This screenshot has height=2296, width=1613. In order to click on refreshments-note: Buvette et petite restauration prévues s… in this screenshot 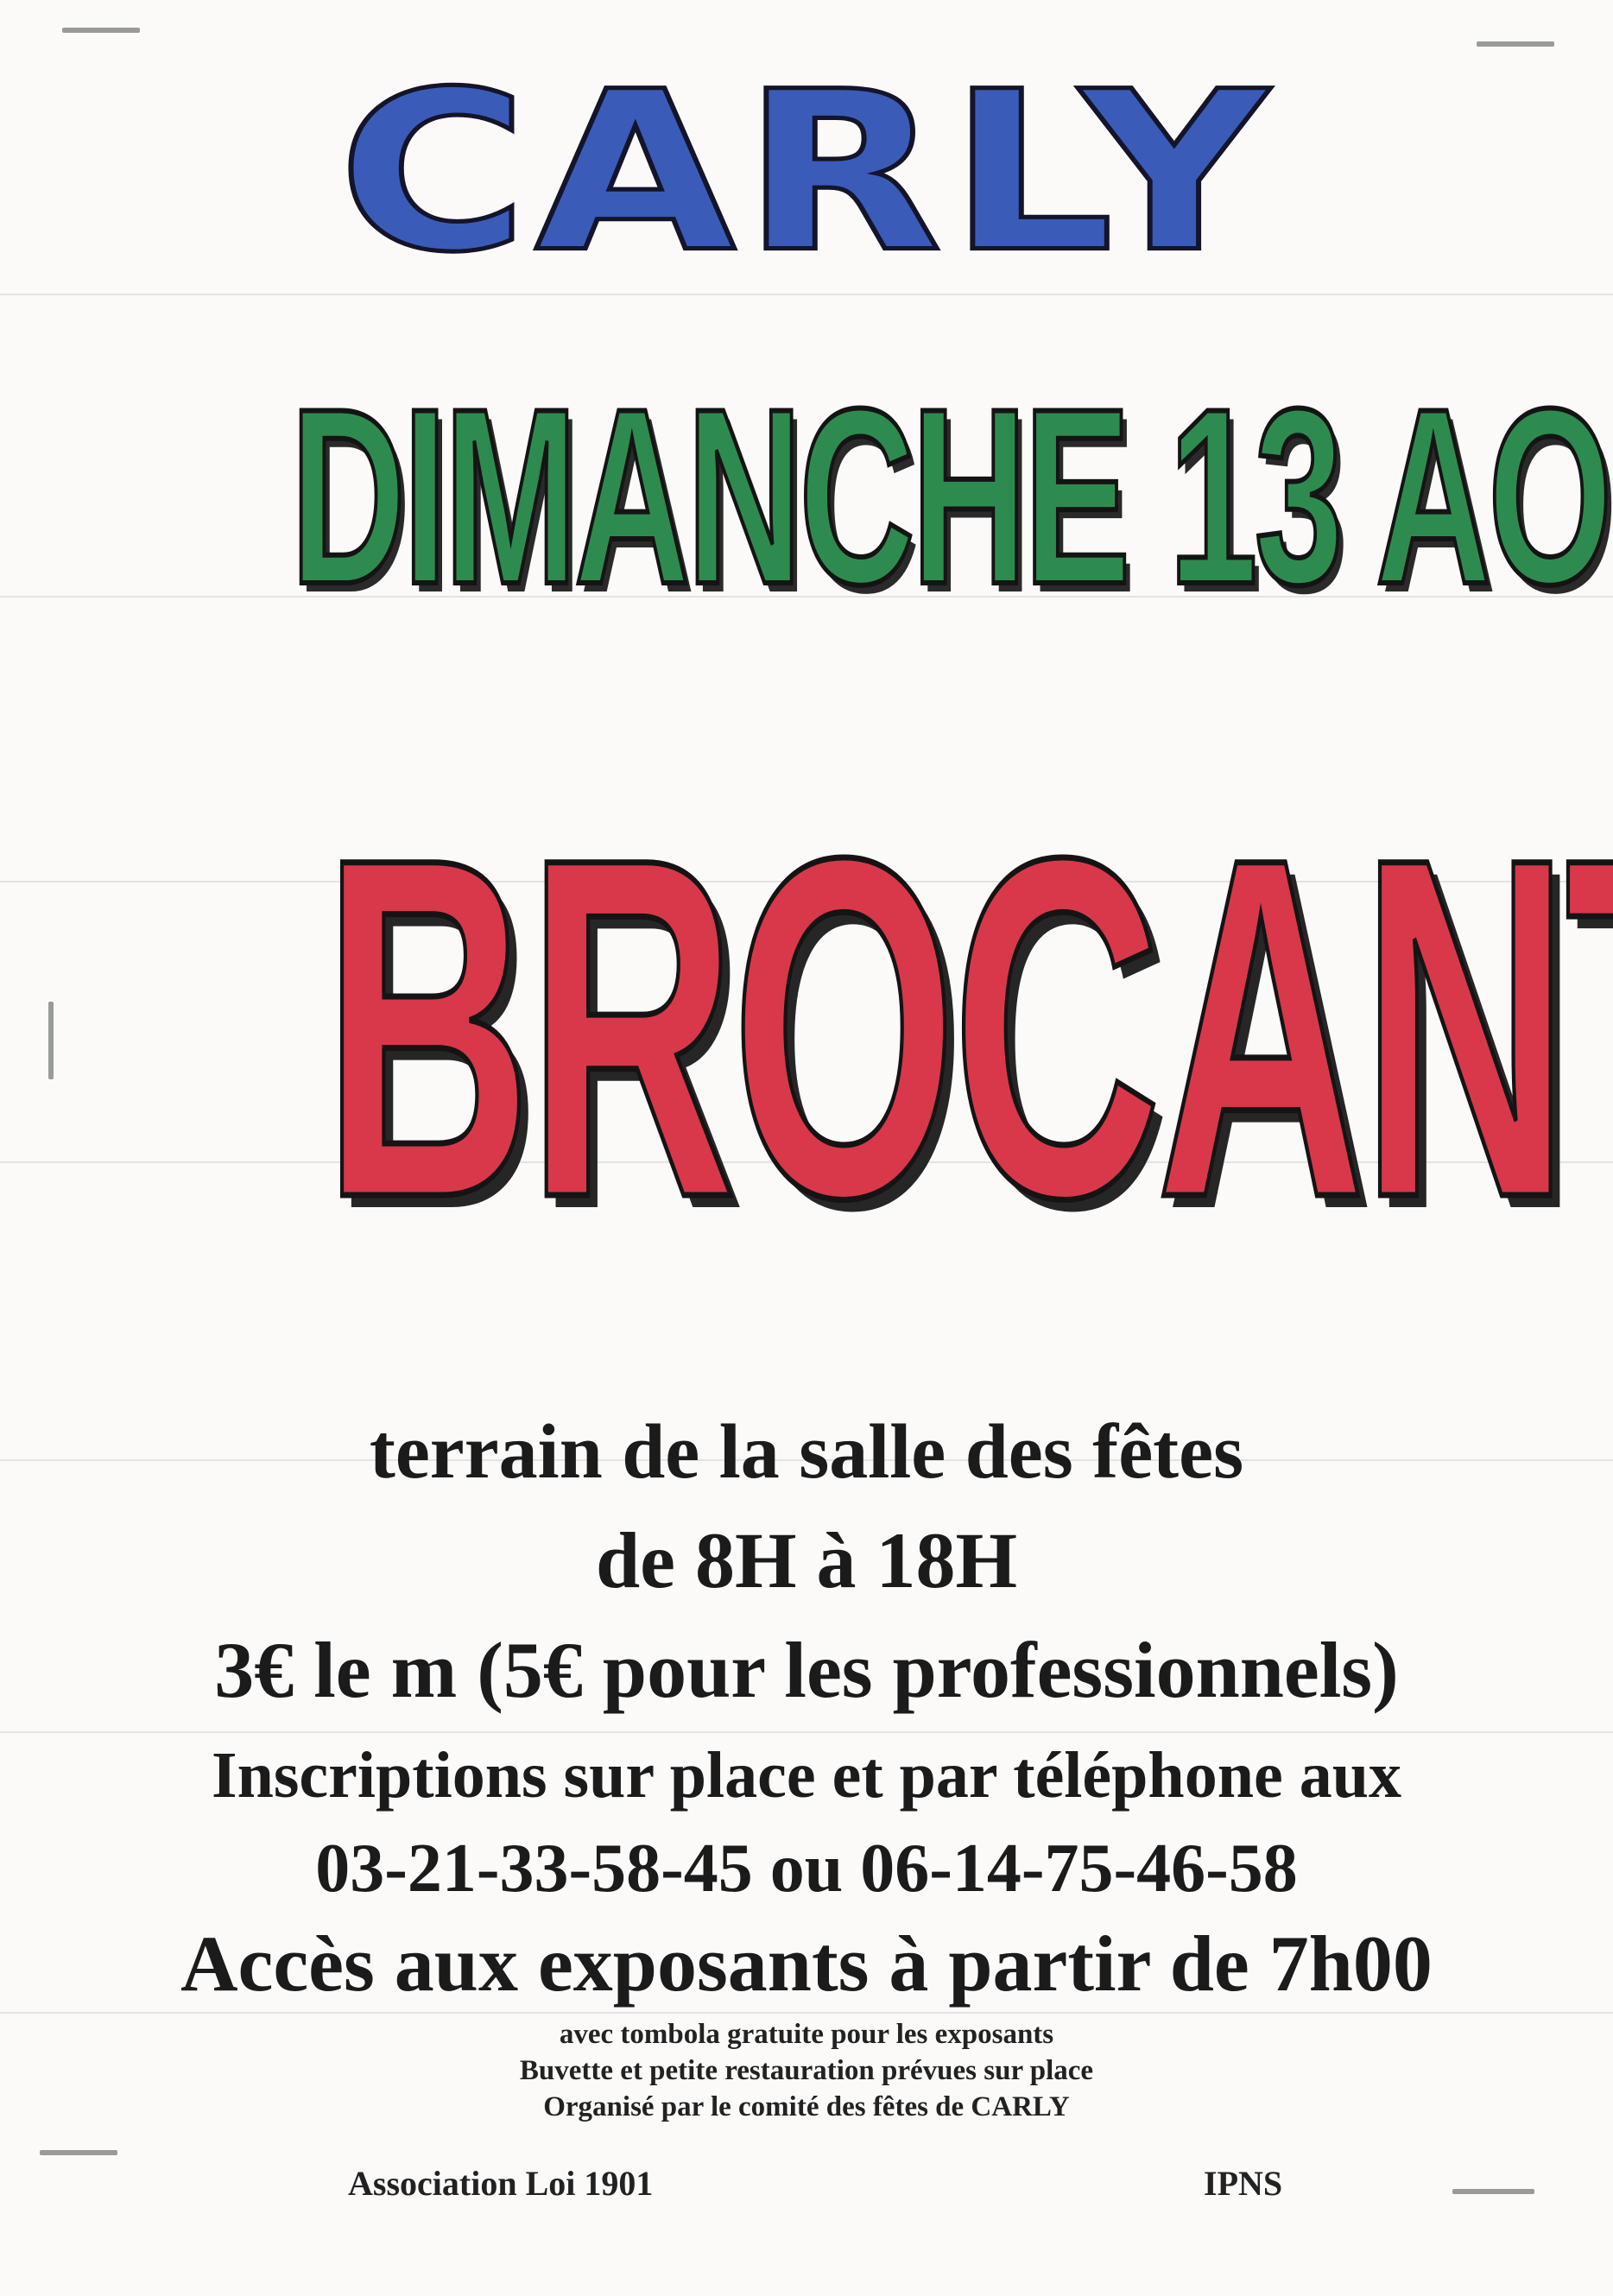, I will do `click(806, 2070)`.